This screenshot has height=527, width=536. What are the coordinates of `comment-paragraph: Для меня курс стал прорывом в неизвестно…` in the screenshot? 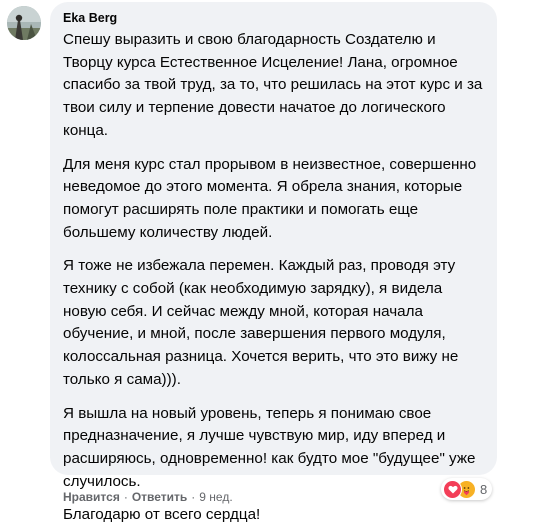 It's located at (270, 198).